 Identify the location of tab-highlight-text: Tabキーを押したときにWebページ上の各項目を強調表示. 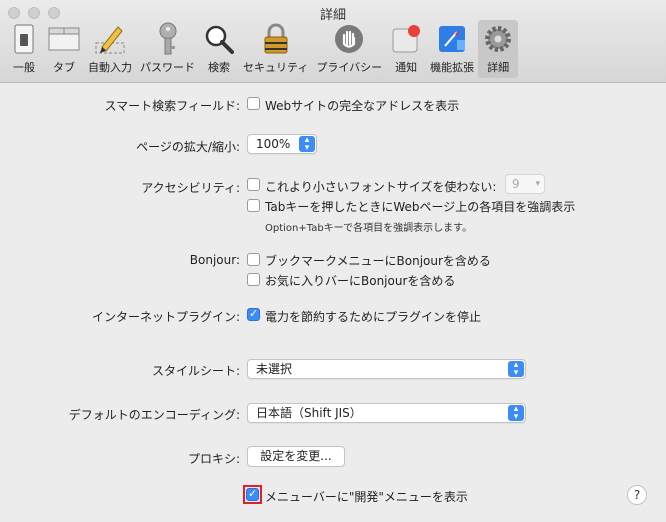
(420, 207).